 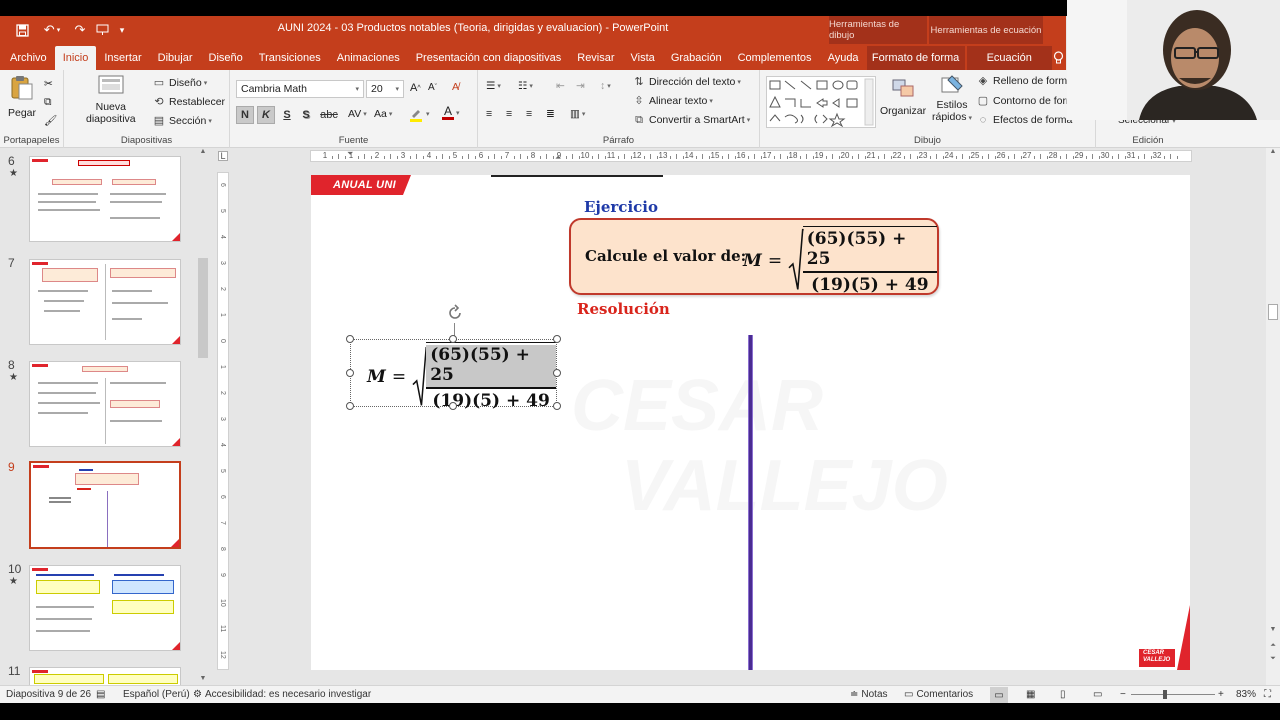 What do you see at coordinates (156, 694) in the screenshot?
I see `language-status: Español (Perú)` at bounding box center [156, 694].